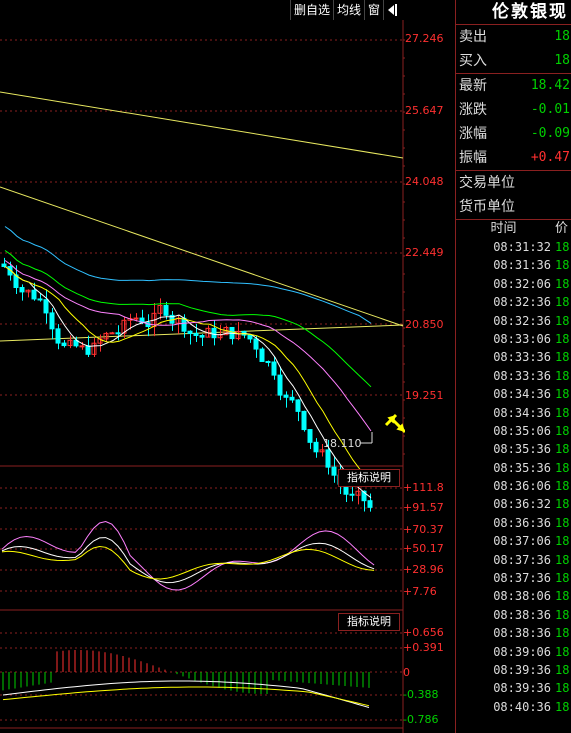 The image size is (571, 733). Describe the element at coordinates (513, 707) in the screenshot. I see `tick-row: 08:40:36 18.` at that location.